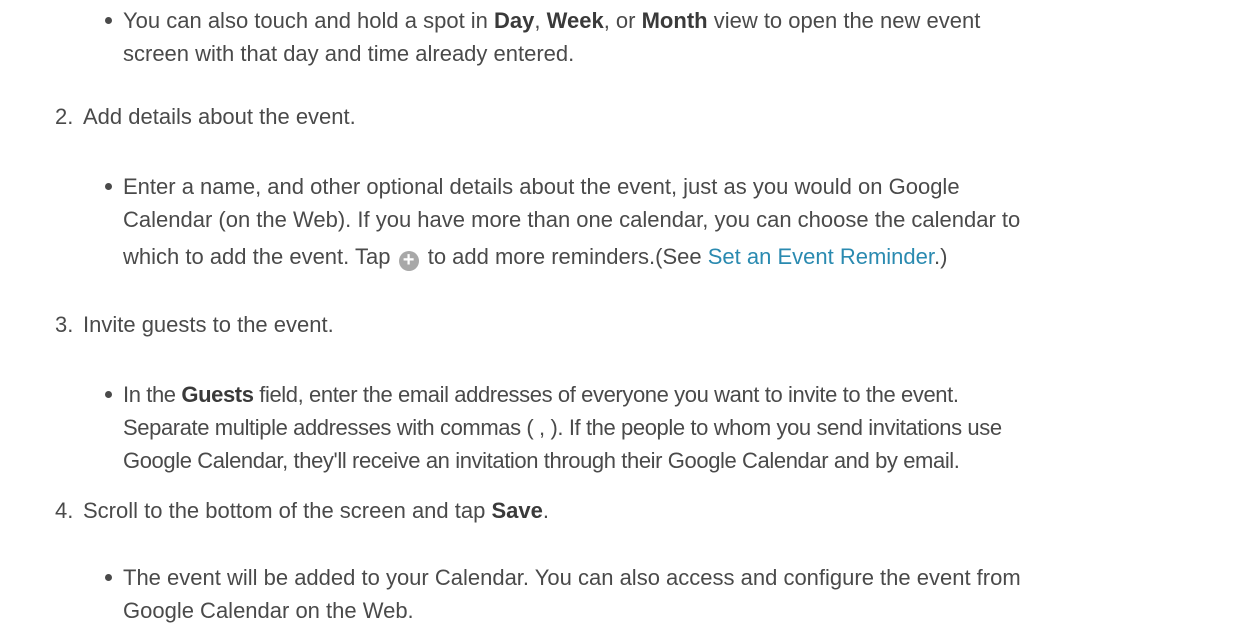 This screenshot has height=627, width=1254. Describe the element at coordinates (408, 260) in the screenshot. I see `plus-circle-icon: +` at that location.